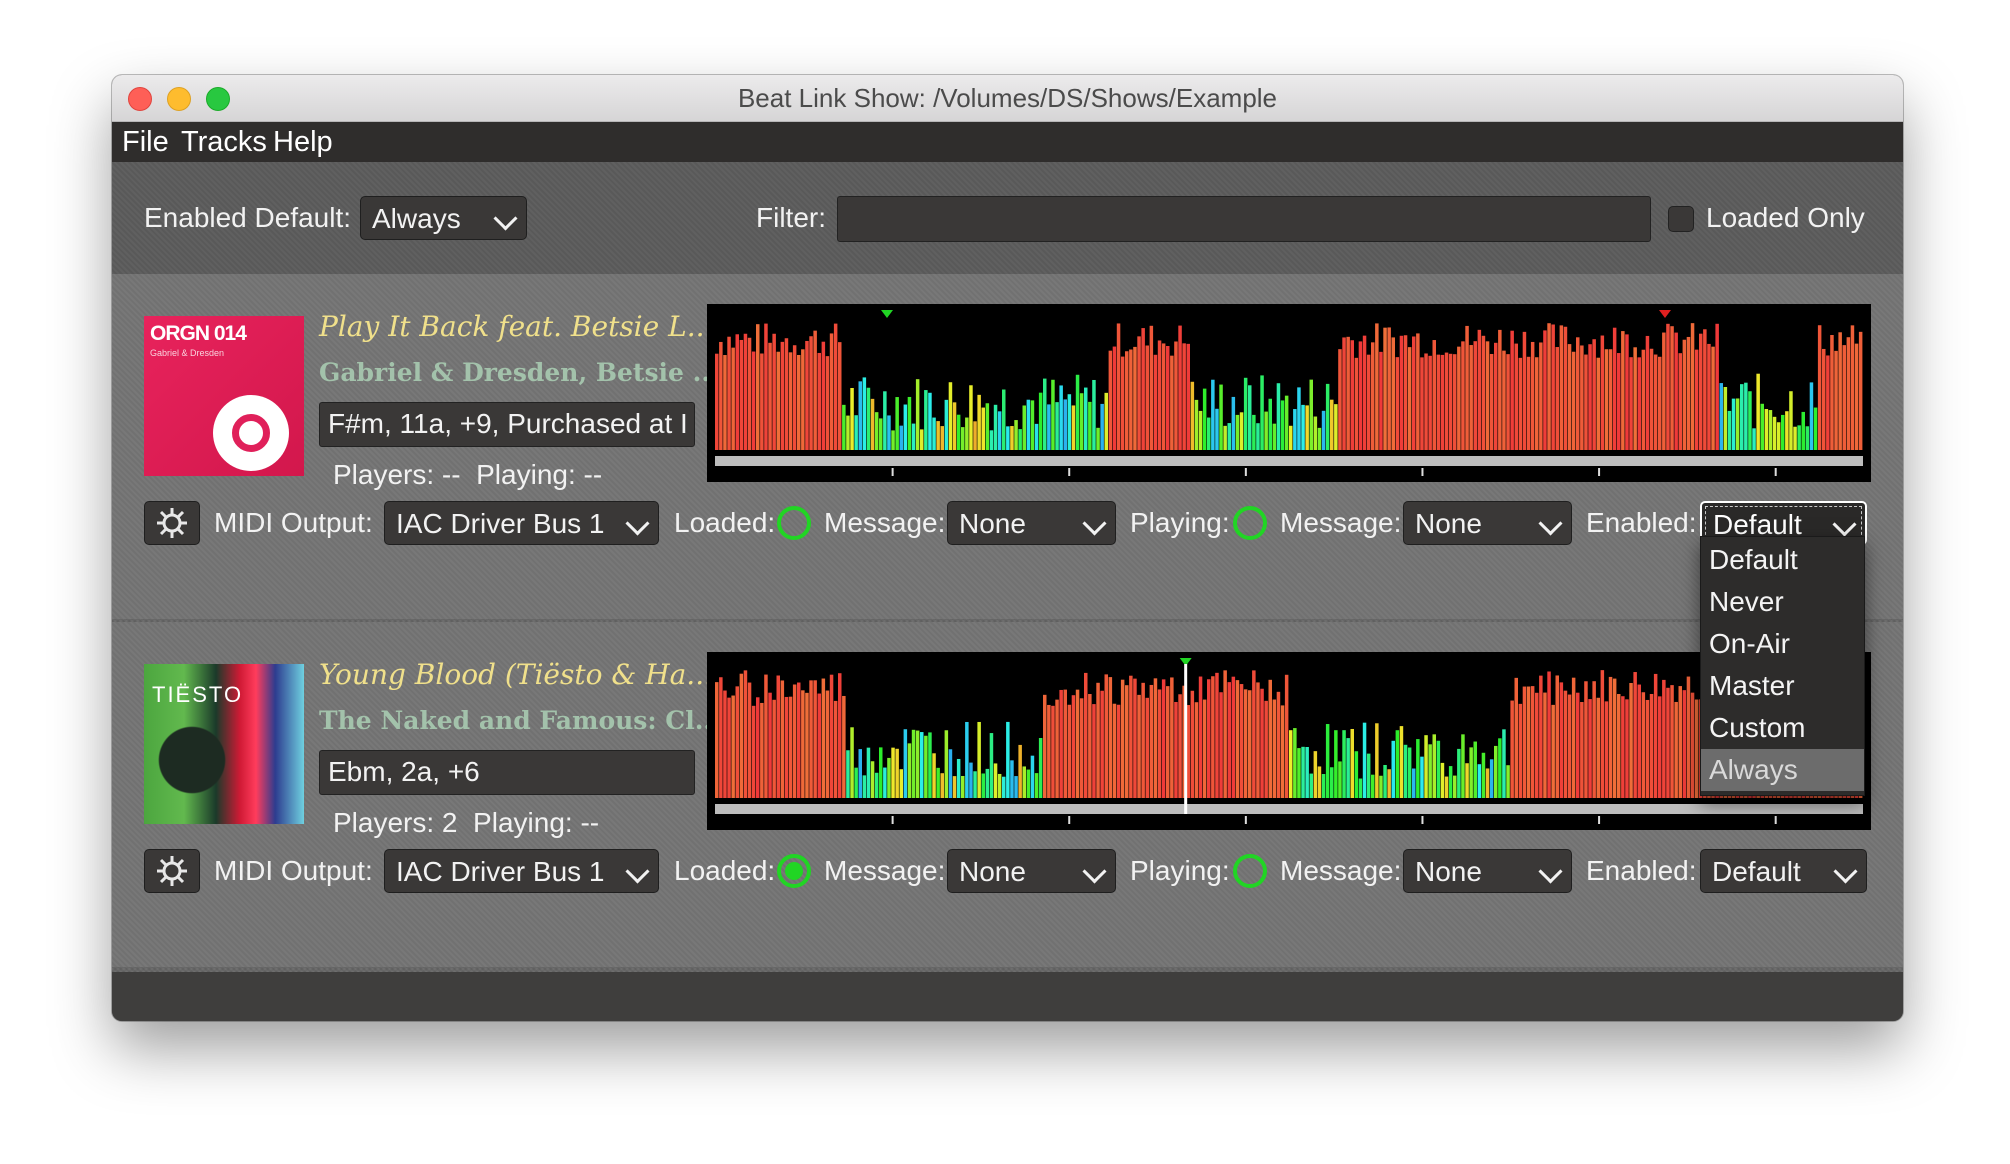 Image resolution: width=2010 pixels, height=1164 pixels. What do you see at coordinates (1782, 770) in the screenshot?
I see `dropdown-option-always: Always` at bounding box center [1782, 770].